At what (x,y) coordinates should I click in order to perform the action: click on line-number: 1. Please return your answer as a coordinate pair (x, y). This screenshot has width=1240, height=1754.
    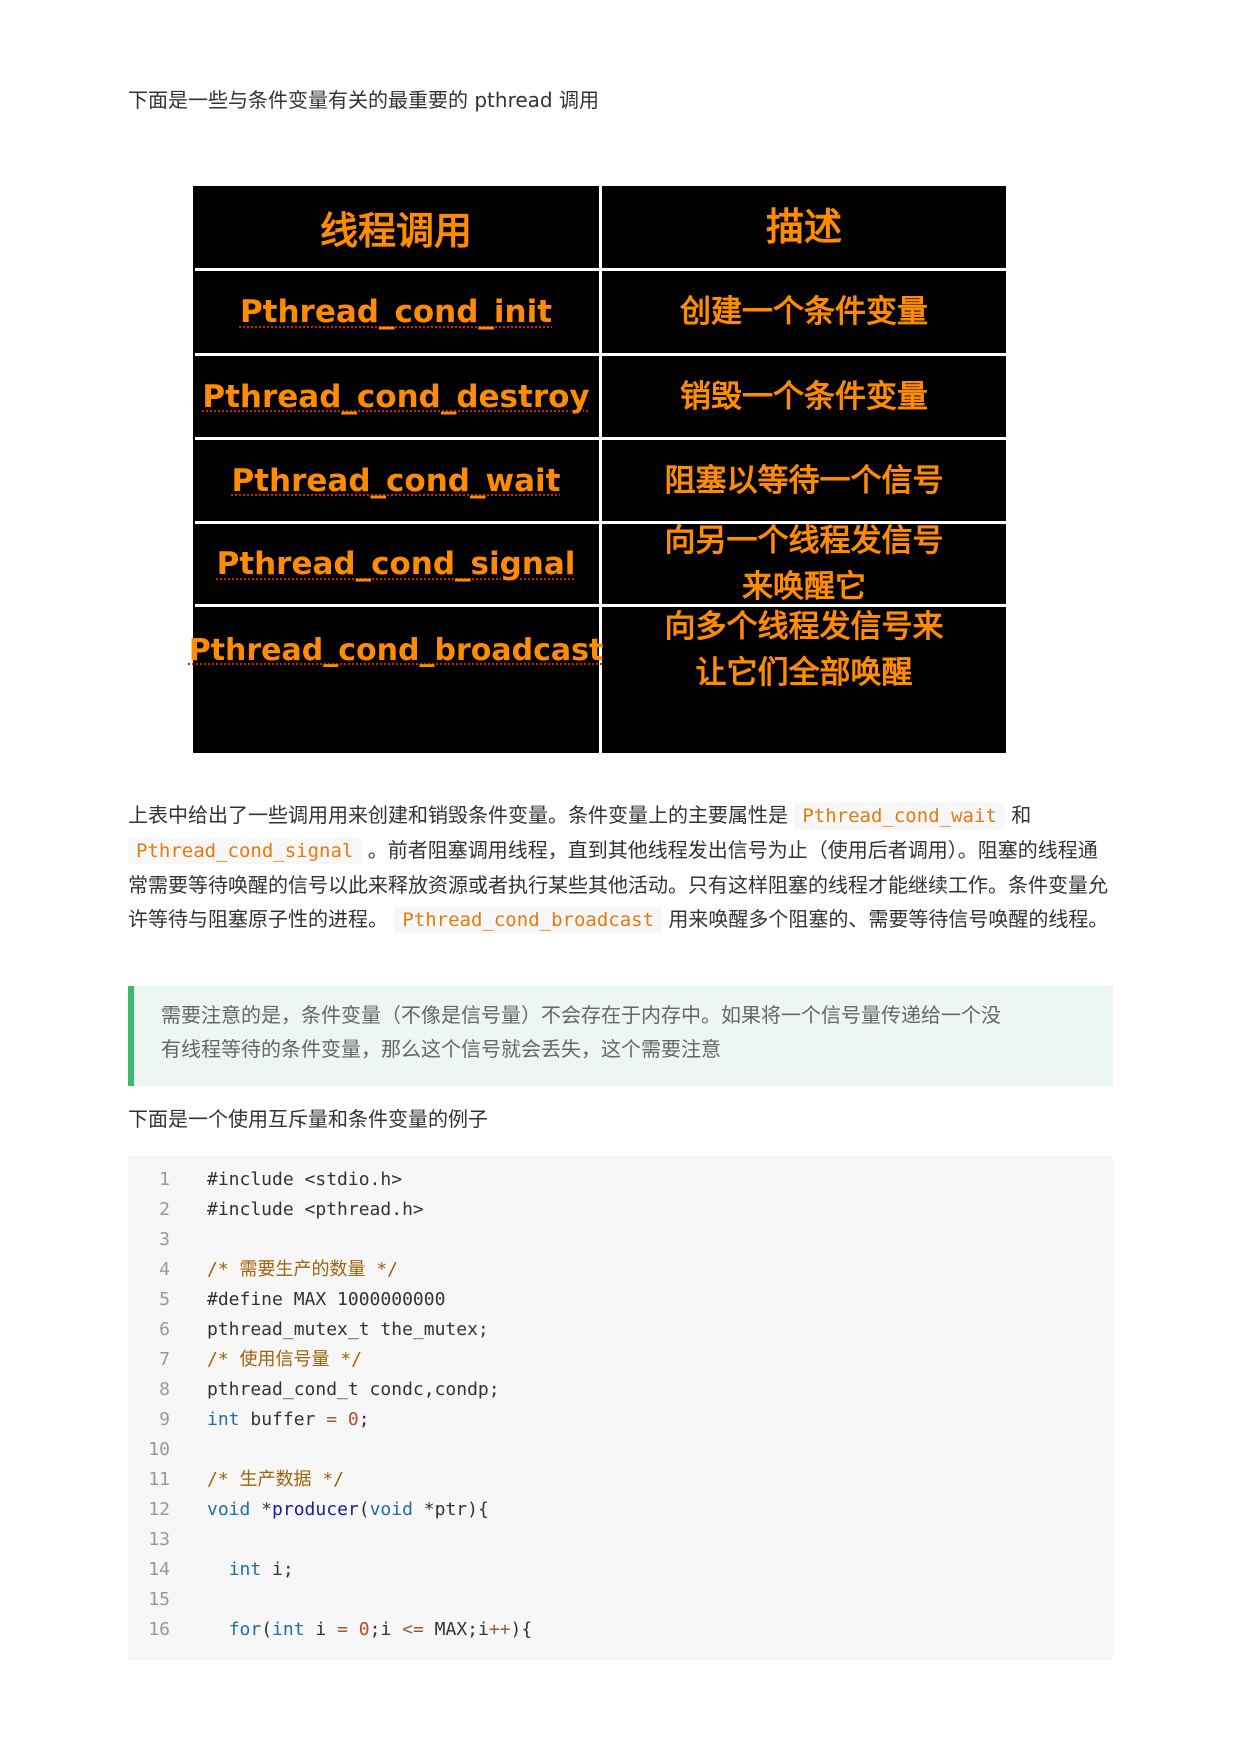
    Looking at the image, I should click on (164, 1179).